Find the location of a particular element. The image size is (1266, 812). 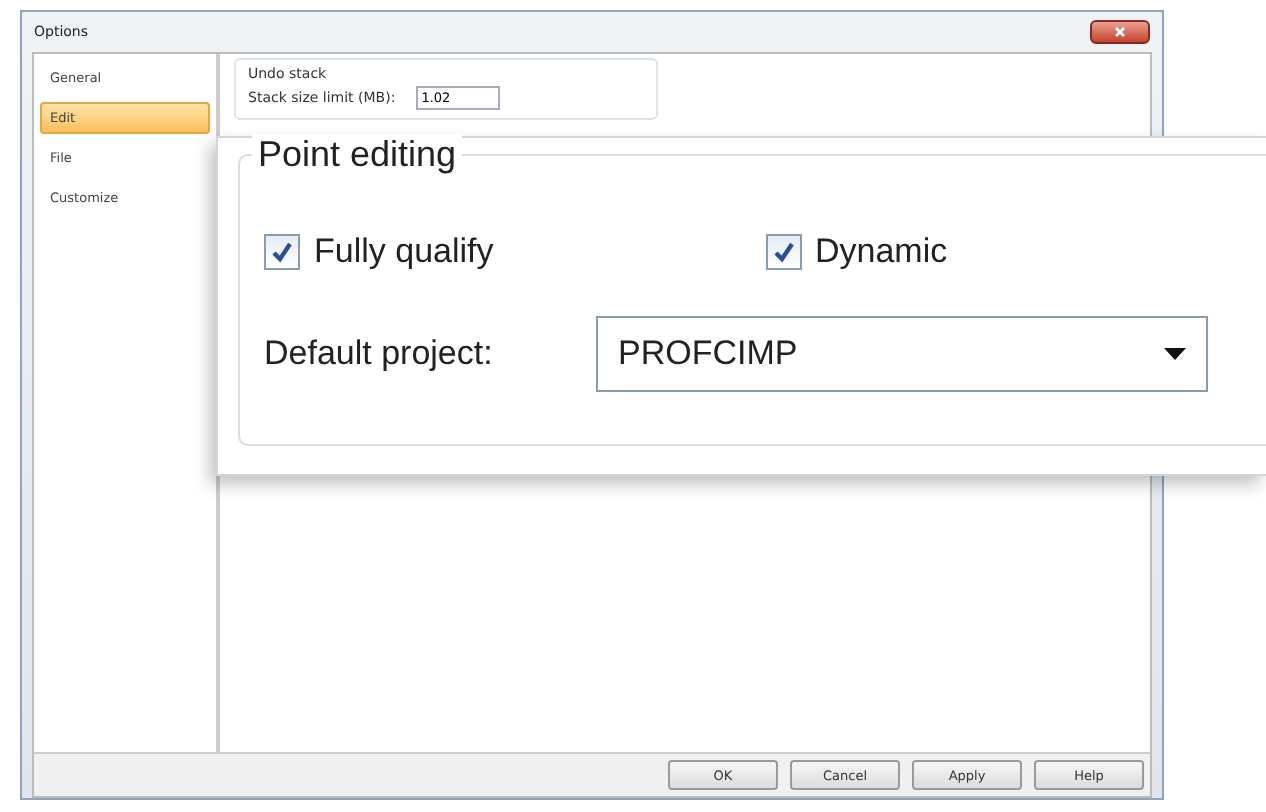

dropdown-arrow-icon is located at coordinates (1175, 354).